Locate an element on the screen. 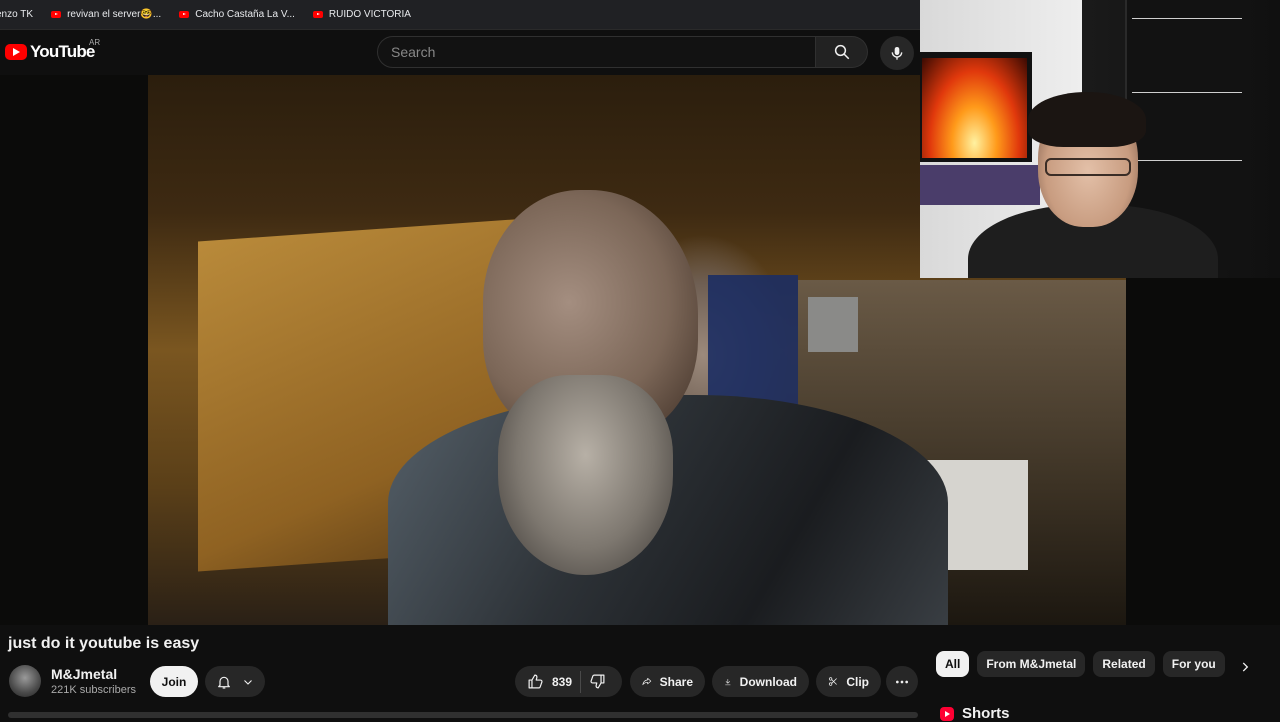 The image size is (1280, 722). like-dislike-group: 839 is located at coordinates (568, 681).